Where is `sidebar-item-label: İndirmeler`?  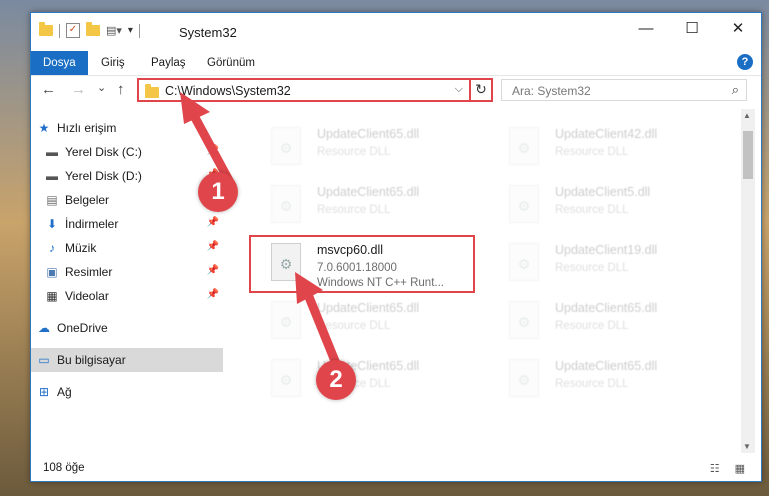 sidebar-item-label: İndirmeler is located at coordinates (92, 224).